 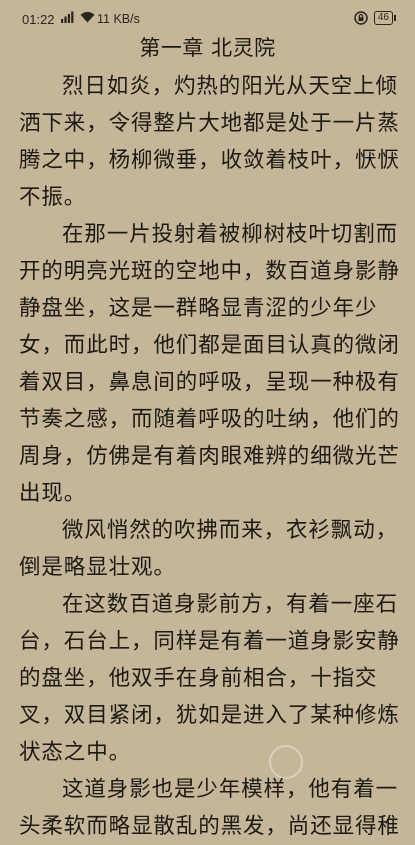 I want to click on network-speed: 11 KB/s, so click(x=118, y=19).